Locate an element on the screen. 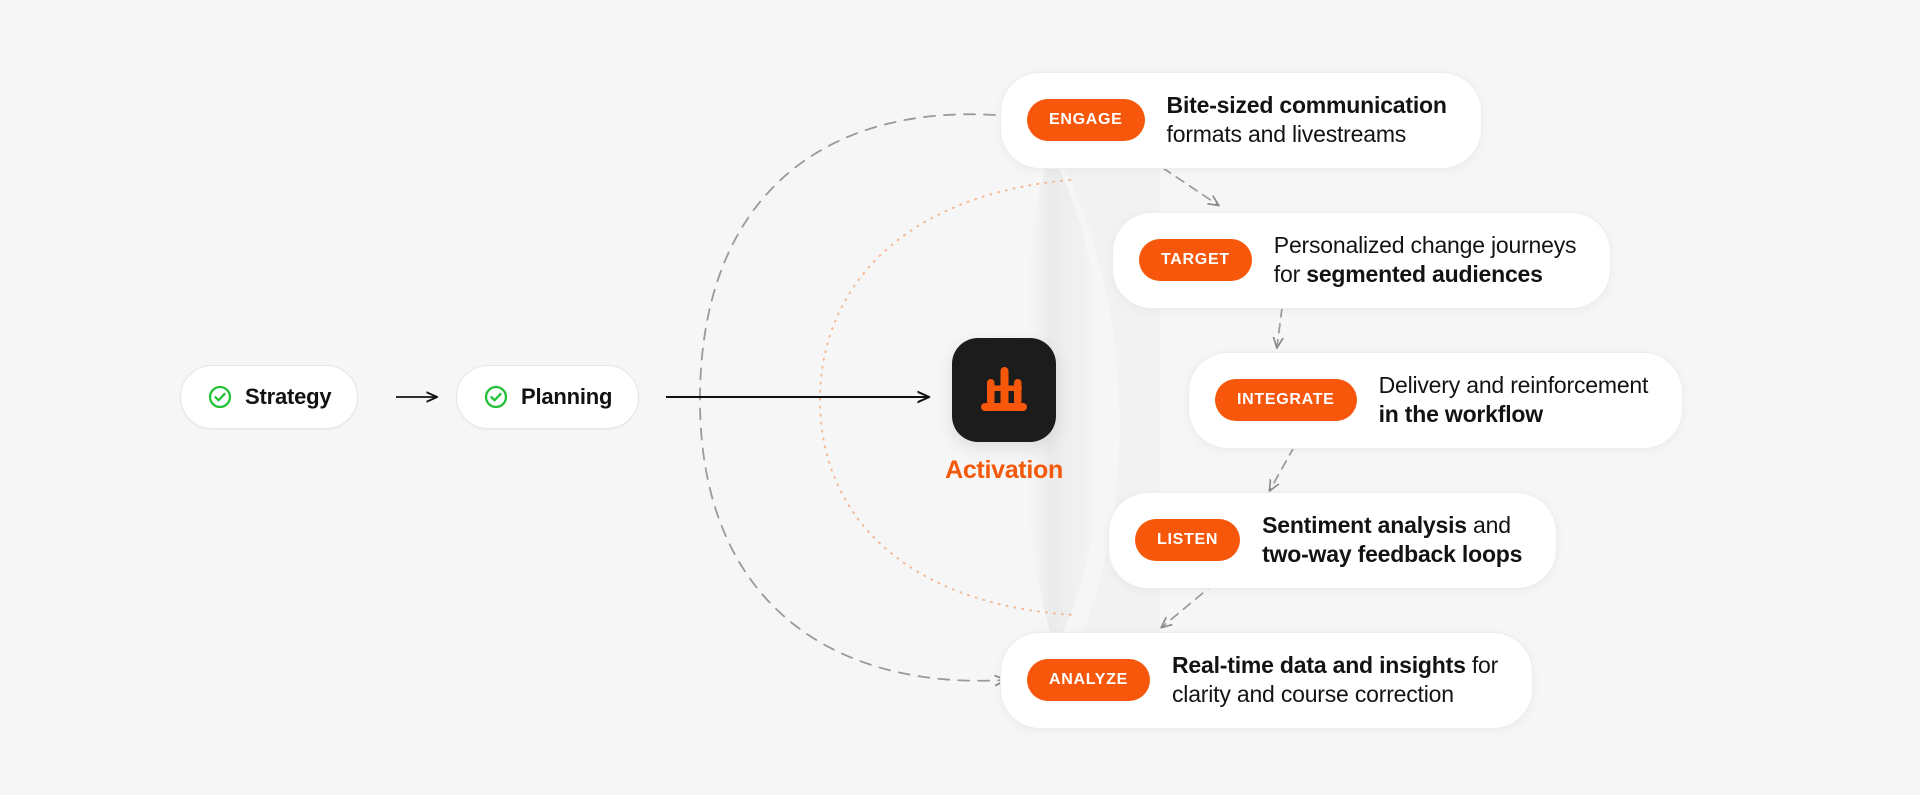 This screenshot has width=1920, height=795. stage-pill-planning: Planning is located at coordinates (548, 397).